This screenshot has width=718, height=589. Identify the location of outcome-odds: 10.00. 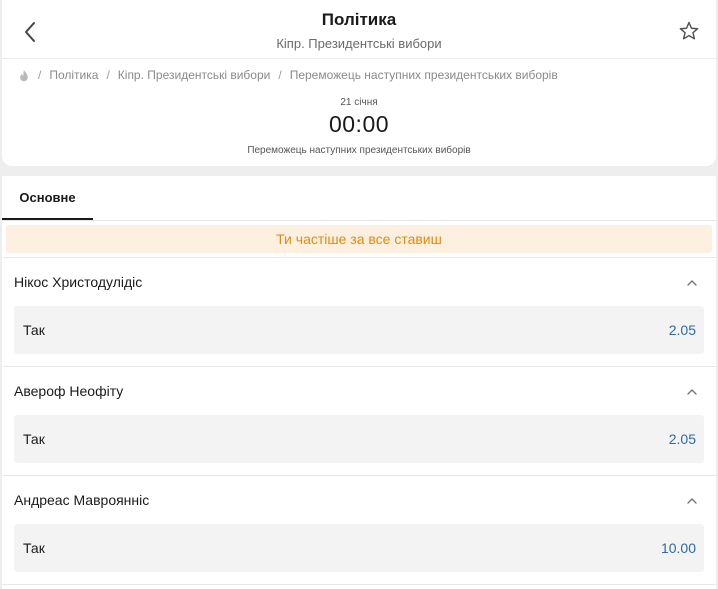
(678, 548).